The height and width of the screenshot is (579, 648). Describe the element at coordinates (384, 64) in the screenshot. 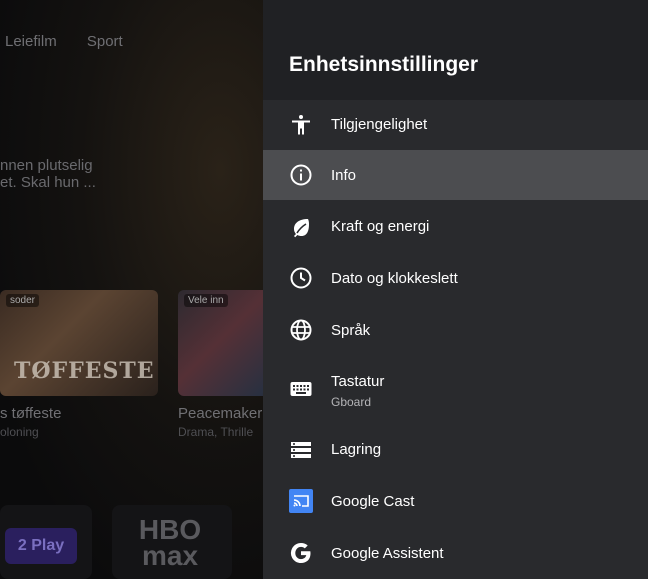

I see `panel-title: Enhetsinnstillinger` at that location.